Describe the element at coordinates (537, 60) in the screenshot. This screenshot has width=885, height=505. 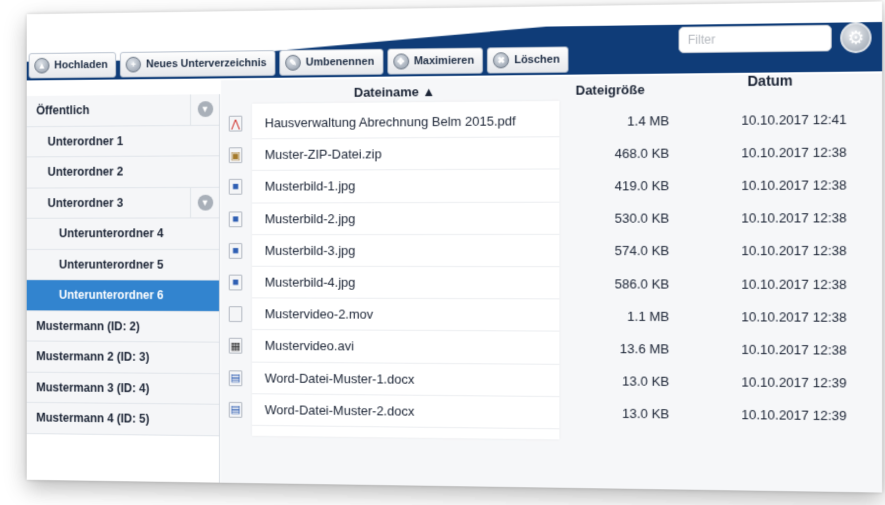
I see `delete-button-label: Löschen` at that location.